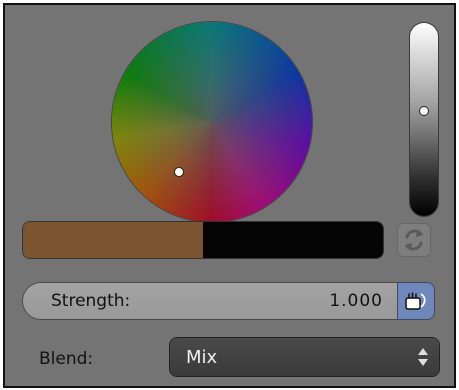  Describe the element at coordinates (91, 301) in the screenshot. I see `strength-label: Strength:` at that location.